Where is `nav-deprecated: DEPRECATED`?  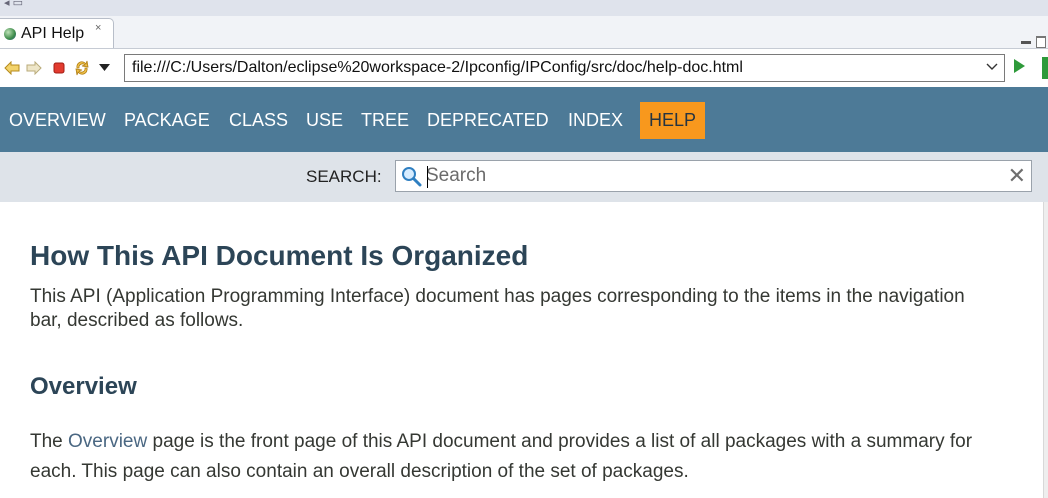
nav-deprecated: DEPRECATED is located at coordinates (488, 120).